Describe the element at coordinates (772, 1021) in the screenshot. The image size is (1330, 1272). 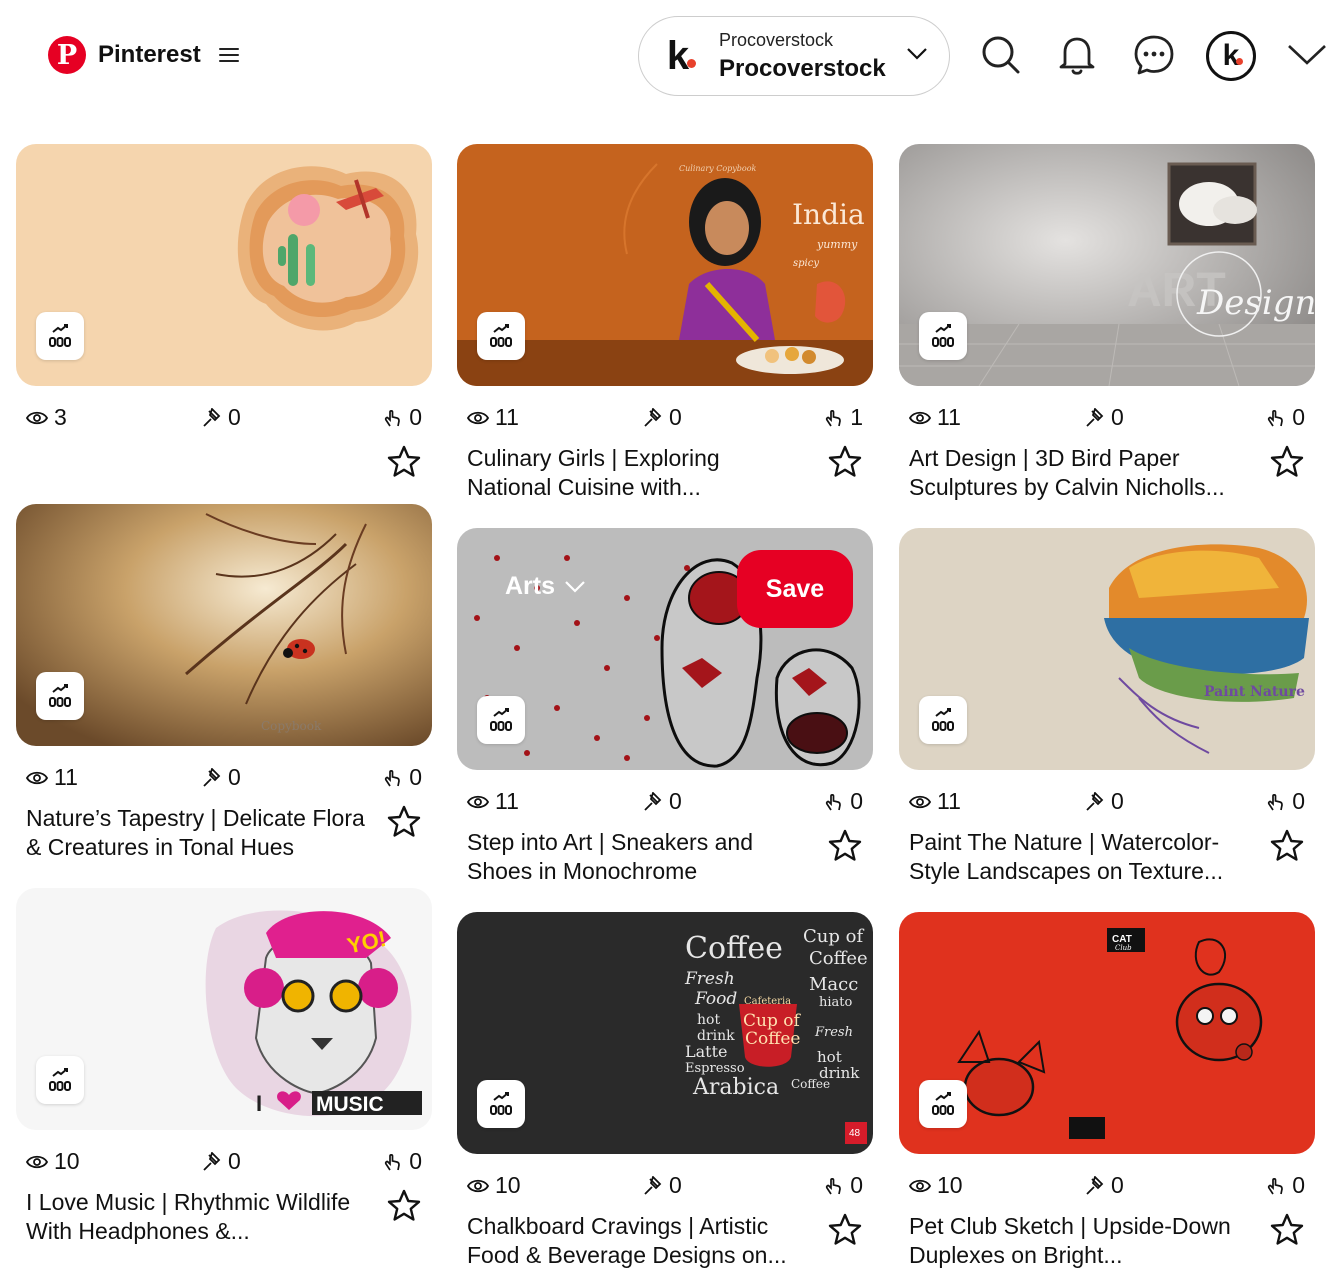
I see `cup-of-text: Cup of` at that location.